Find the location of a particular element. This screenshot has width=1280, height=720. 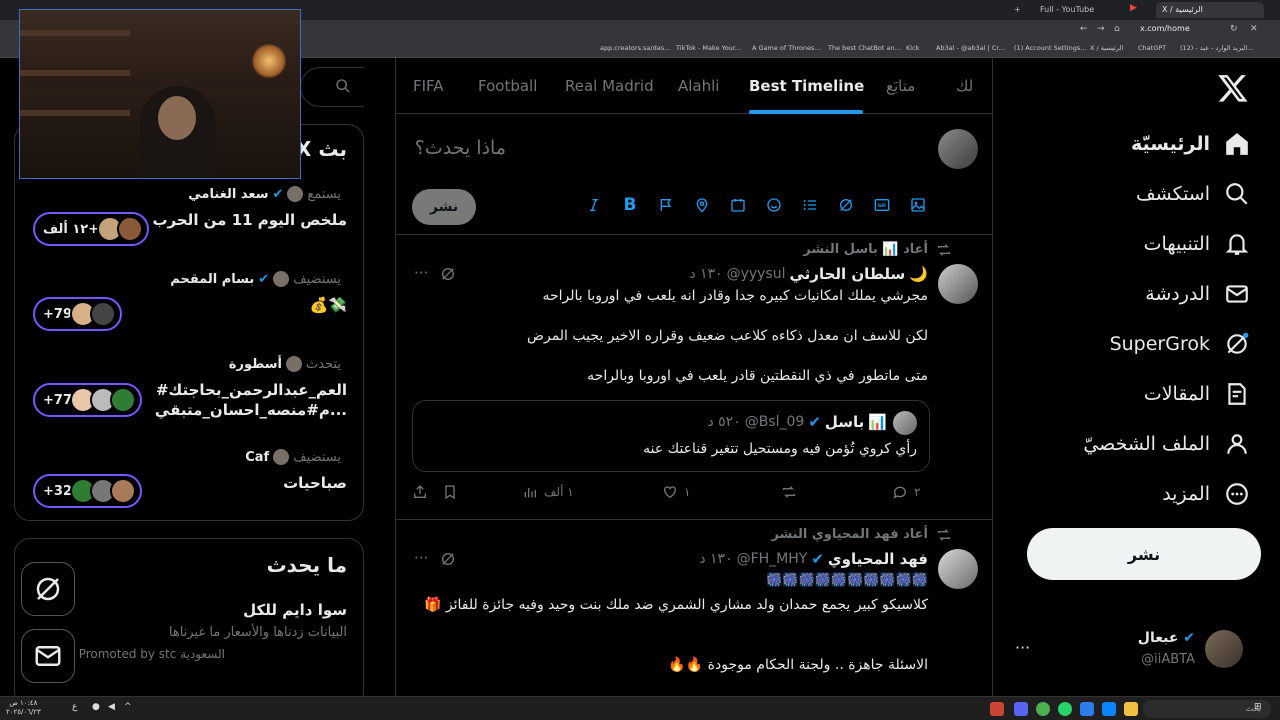

retweet-context: أعاد فهد المحياوي النشر is located at coordinates (849, 534).